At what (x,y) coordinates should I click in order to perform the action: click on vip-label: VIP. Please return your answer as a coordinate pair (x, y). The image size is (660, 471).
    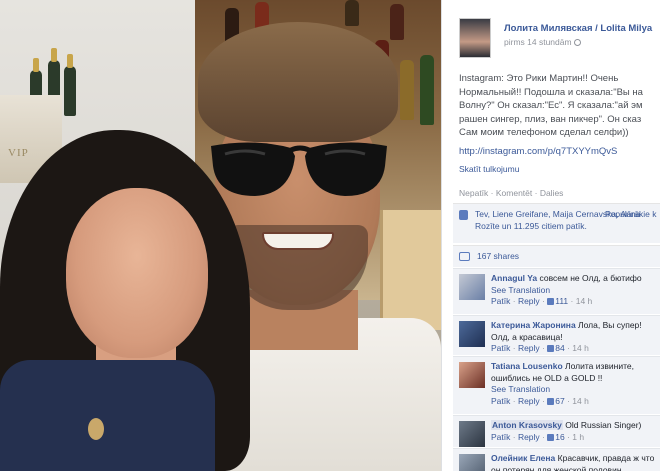
    Looking at the image, I should click on (18, 153).